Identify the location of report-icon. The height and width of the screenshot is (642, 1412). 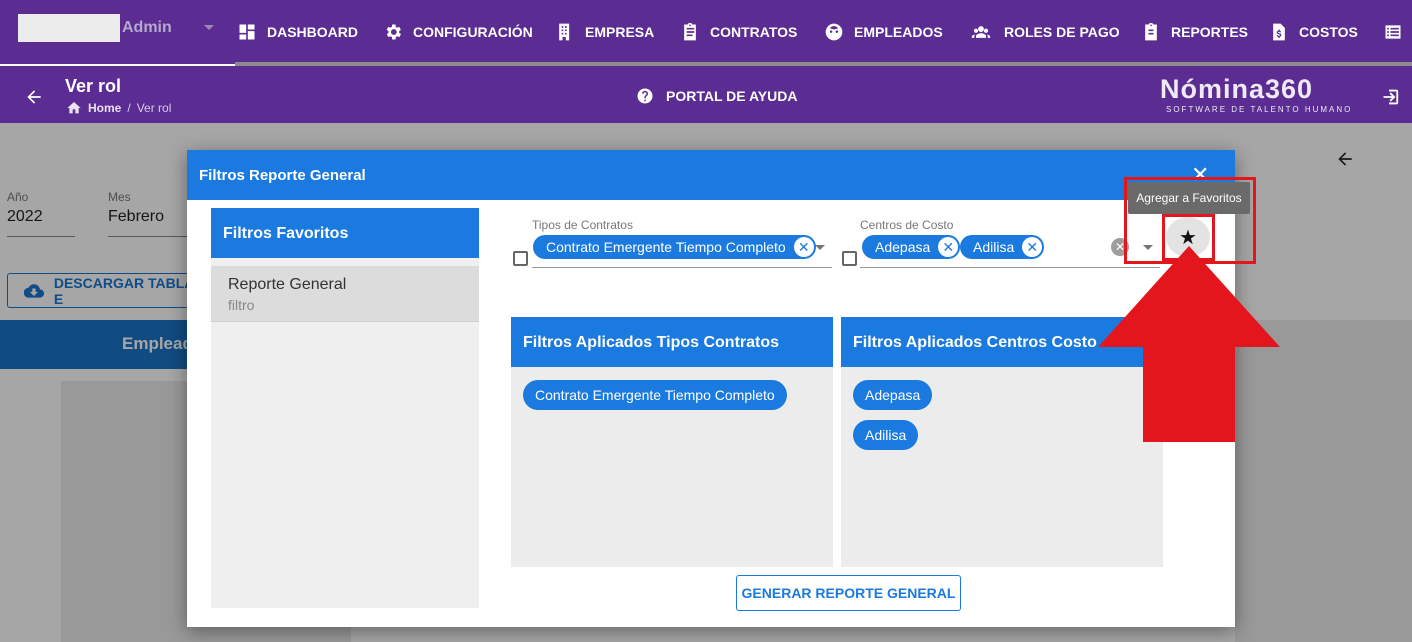
(1151, 31).